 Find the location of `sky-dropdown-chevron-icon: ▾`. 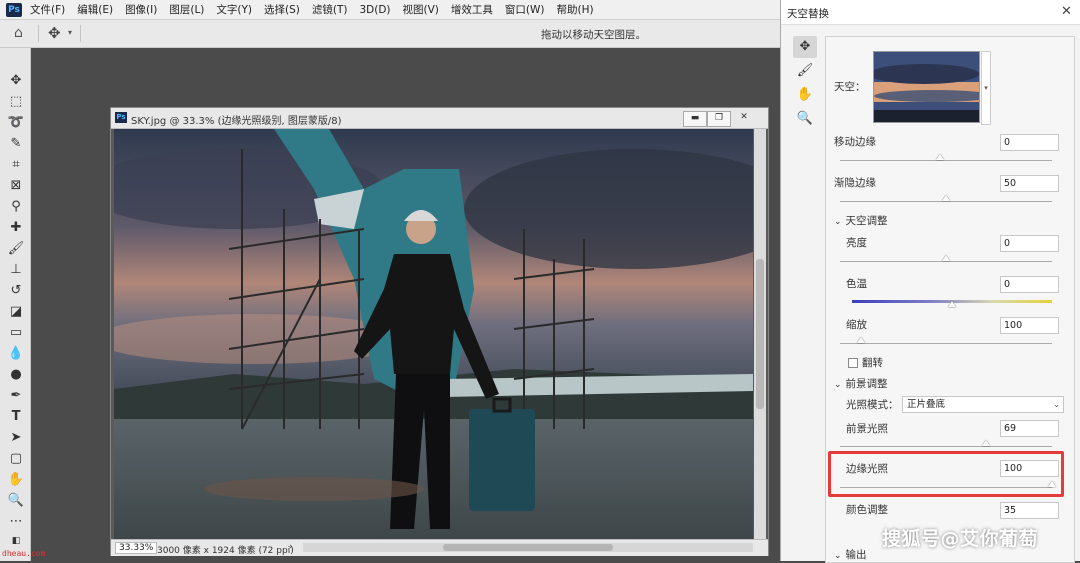

sky-dropdown-chevron-icon: ▾ is located at coordinates (986, 88).